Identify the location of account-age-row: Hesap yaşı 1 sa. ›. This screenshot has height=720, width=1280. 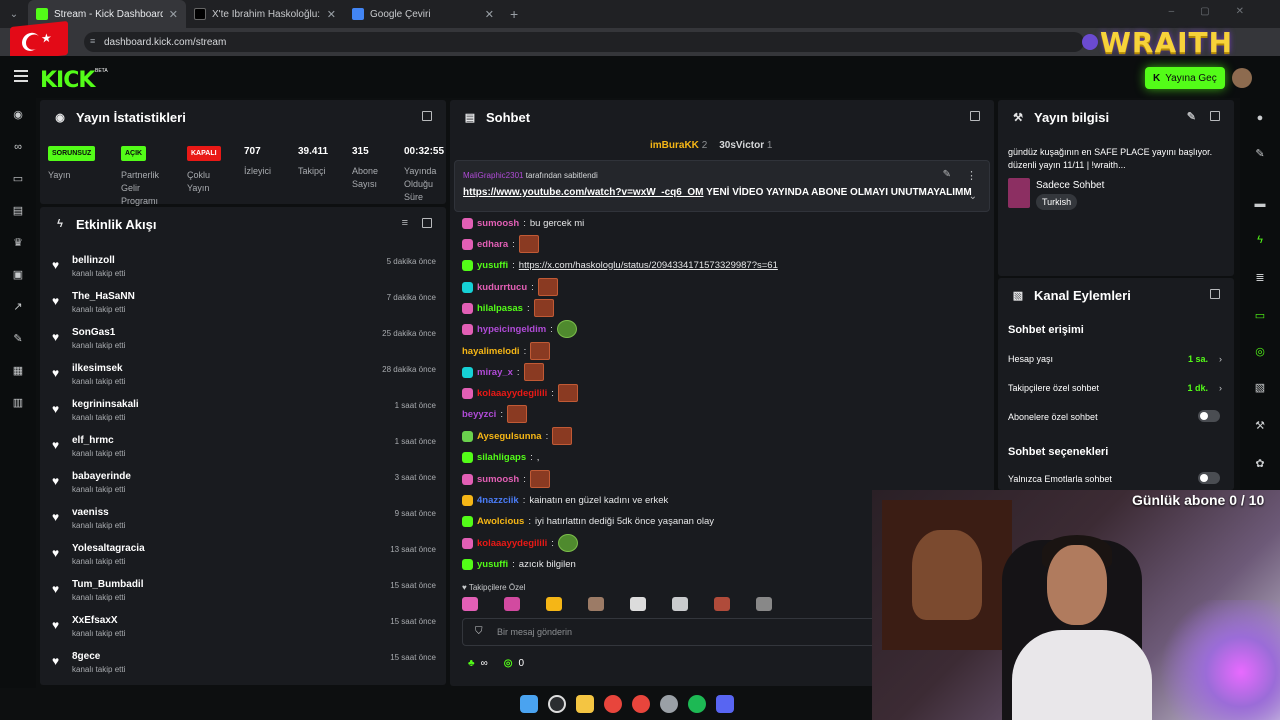
(1115, 359).